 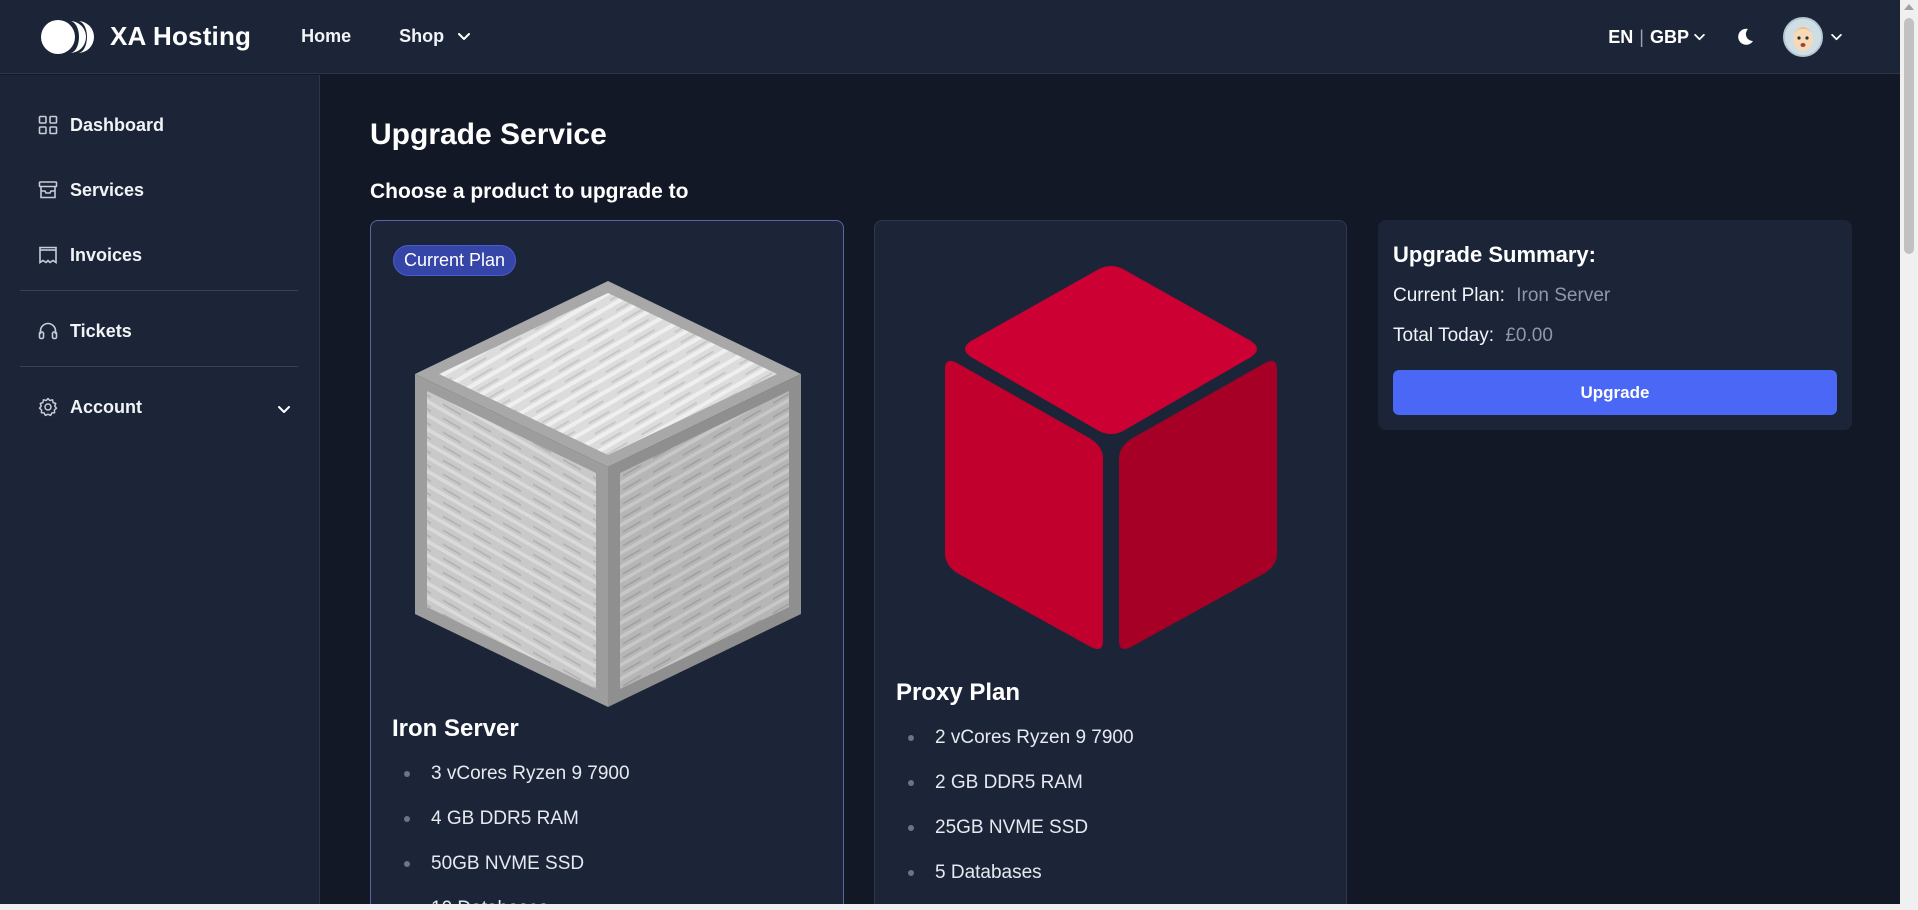 I want to click on summary-total-row: Total Today: £0.00, so click(x=1473, y=336).